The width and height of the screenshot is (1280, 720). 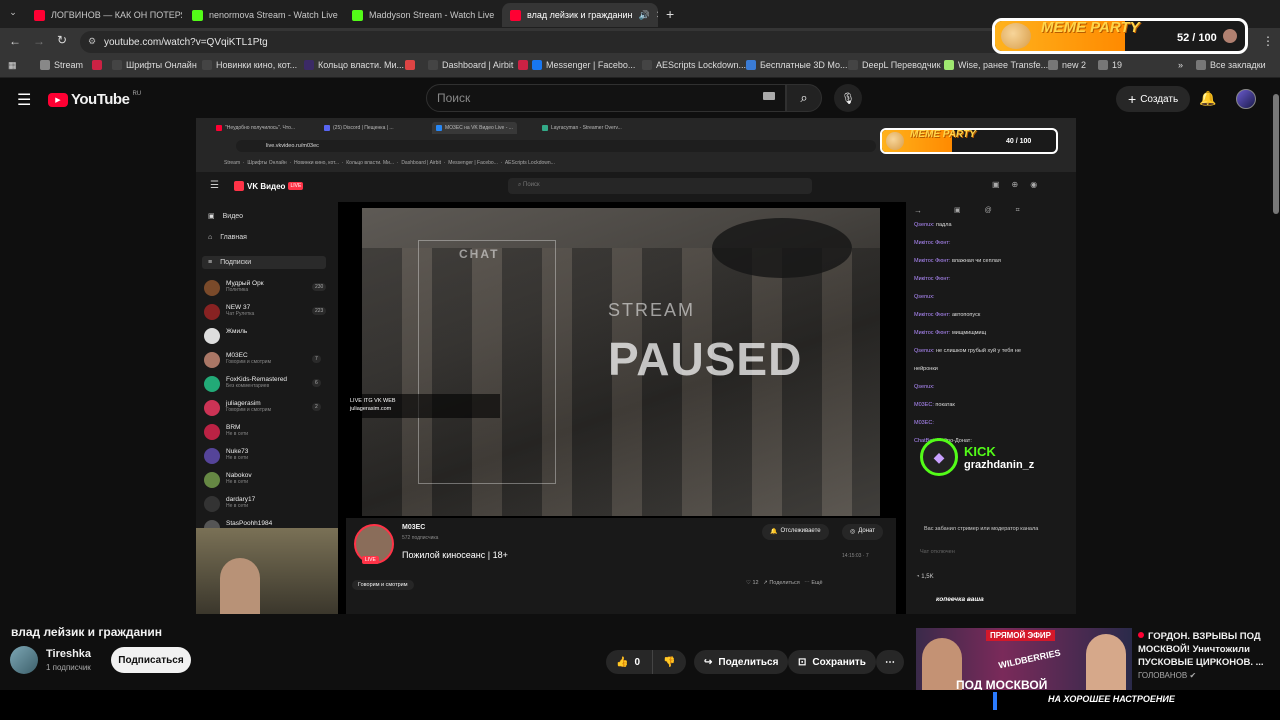 I want to click on gmail-icon, so click(x=410, y=65).